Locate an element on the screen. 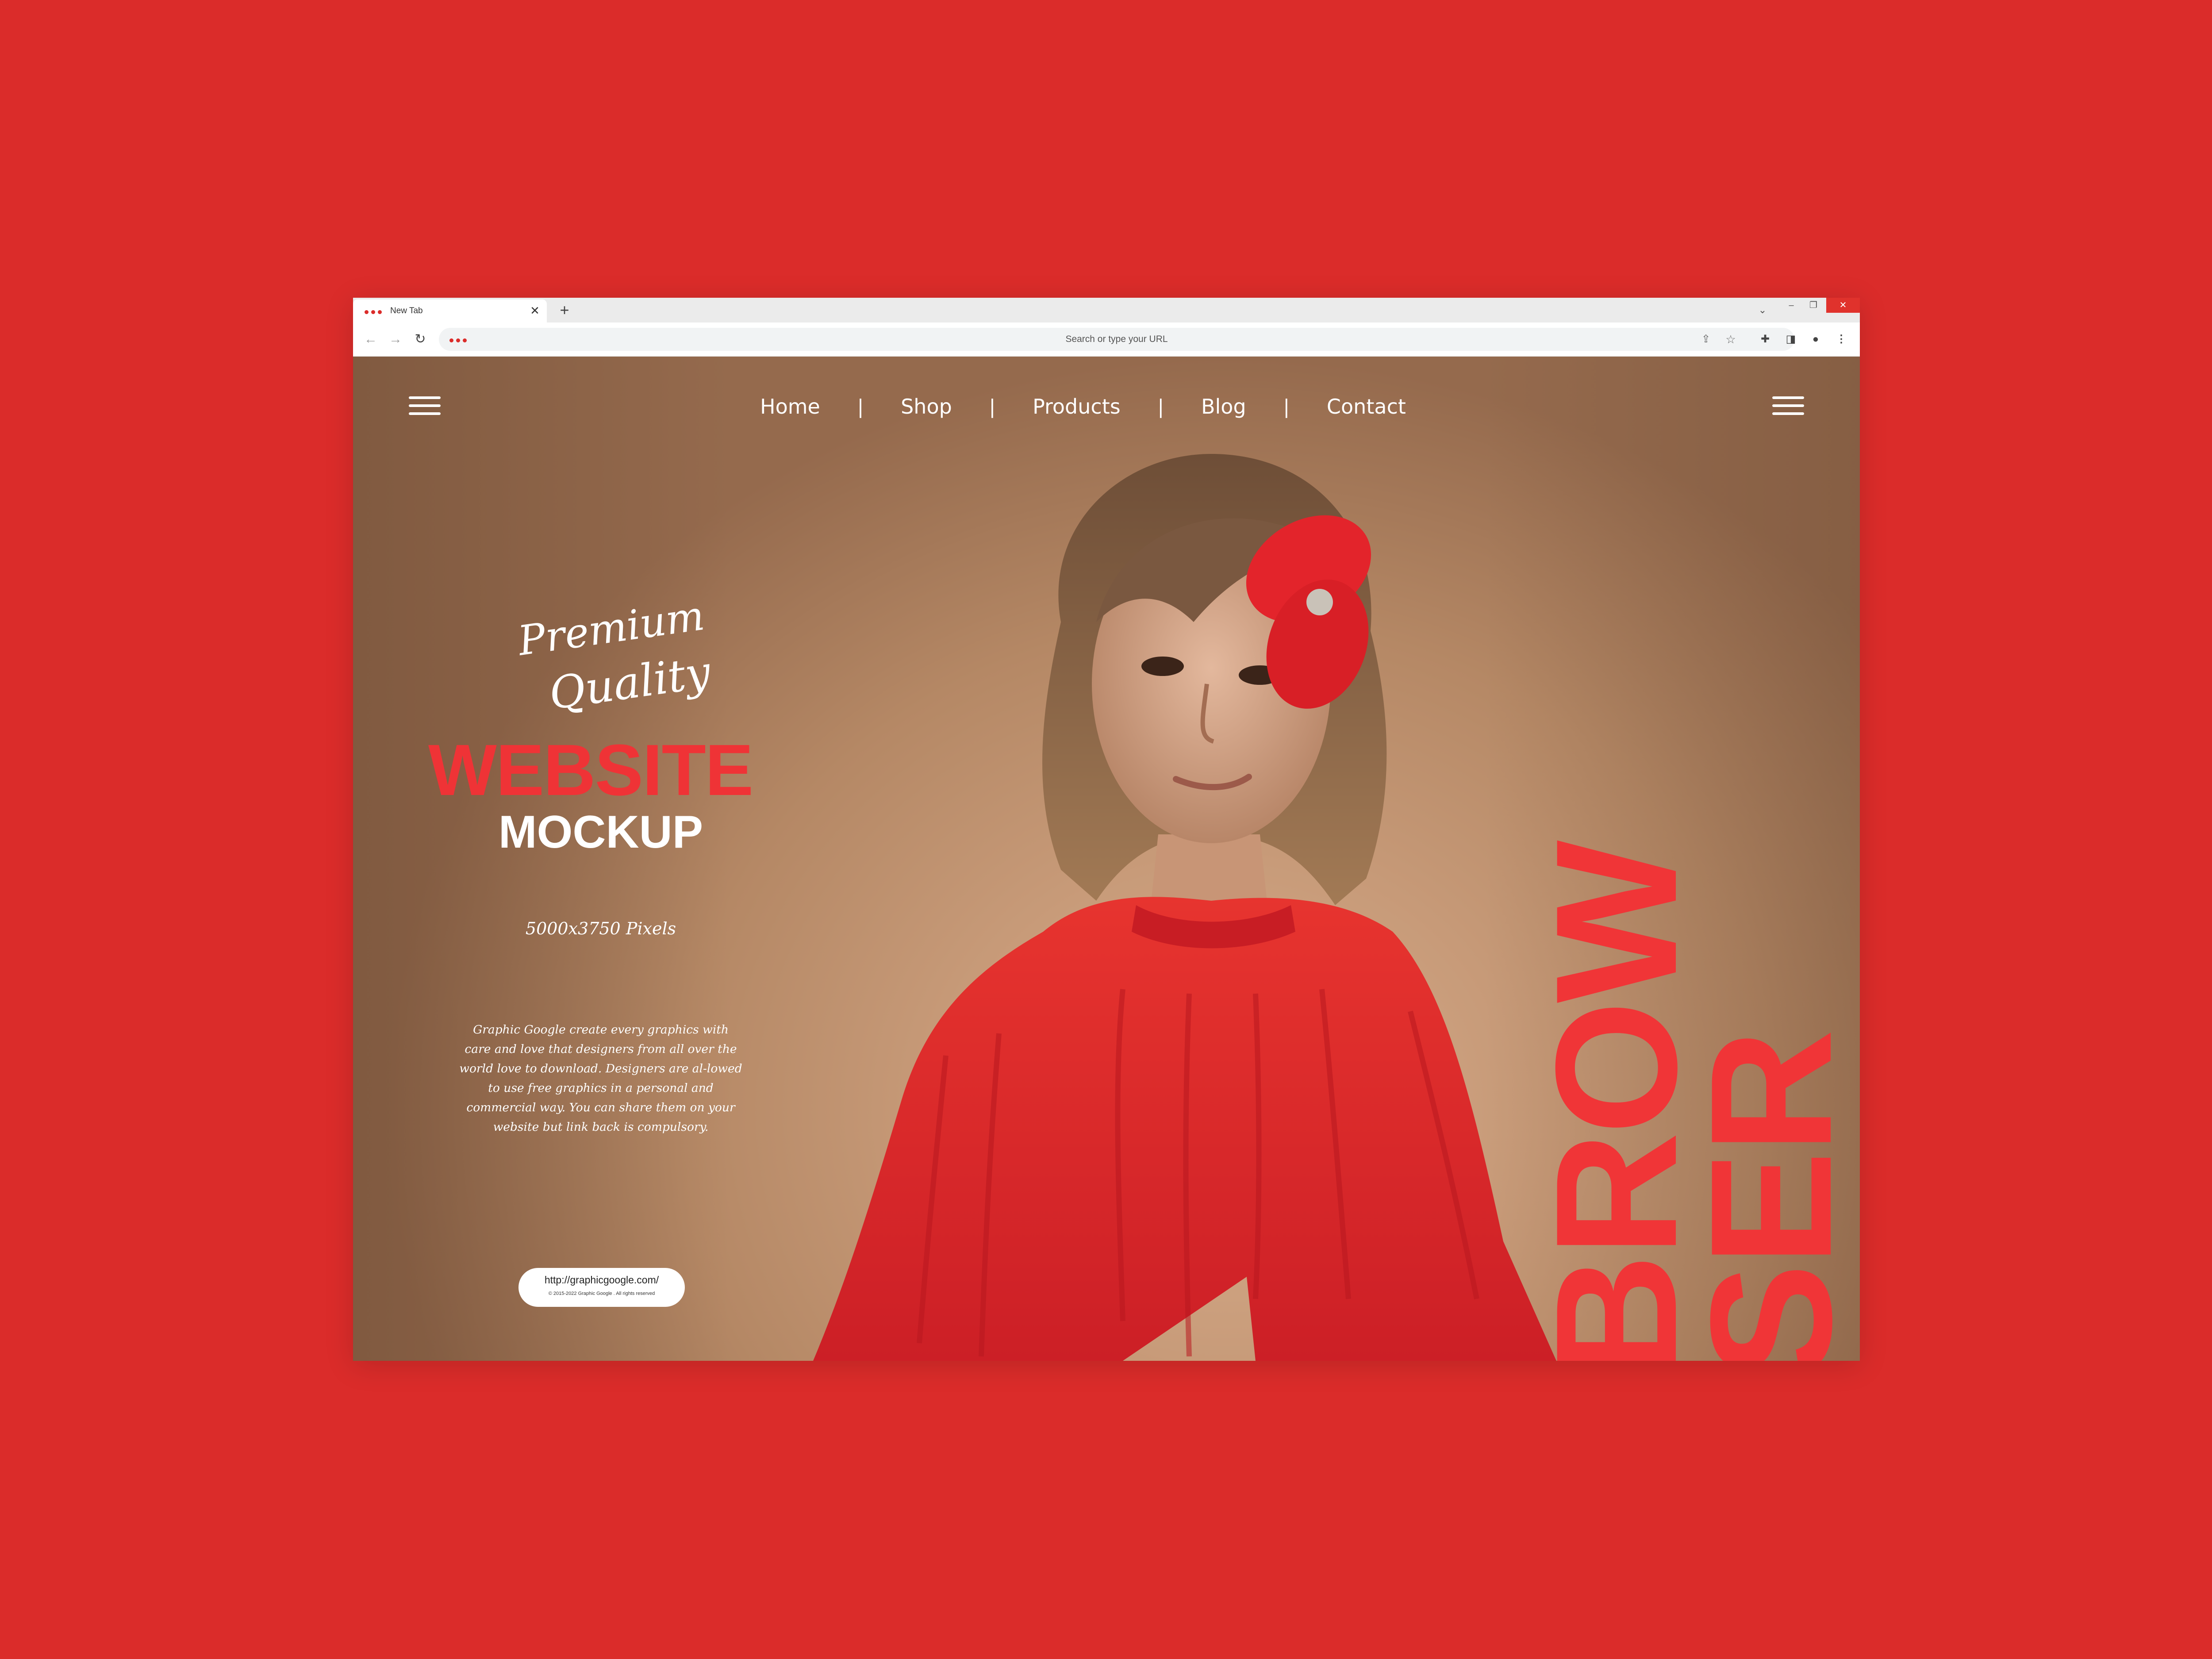 The image size is (2212, 1659). heading-mockup: MOCKUP is located at coordinates (600, 832).